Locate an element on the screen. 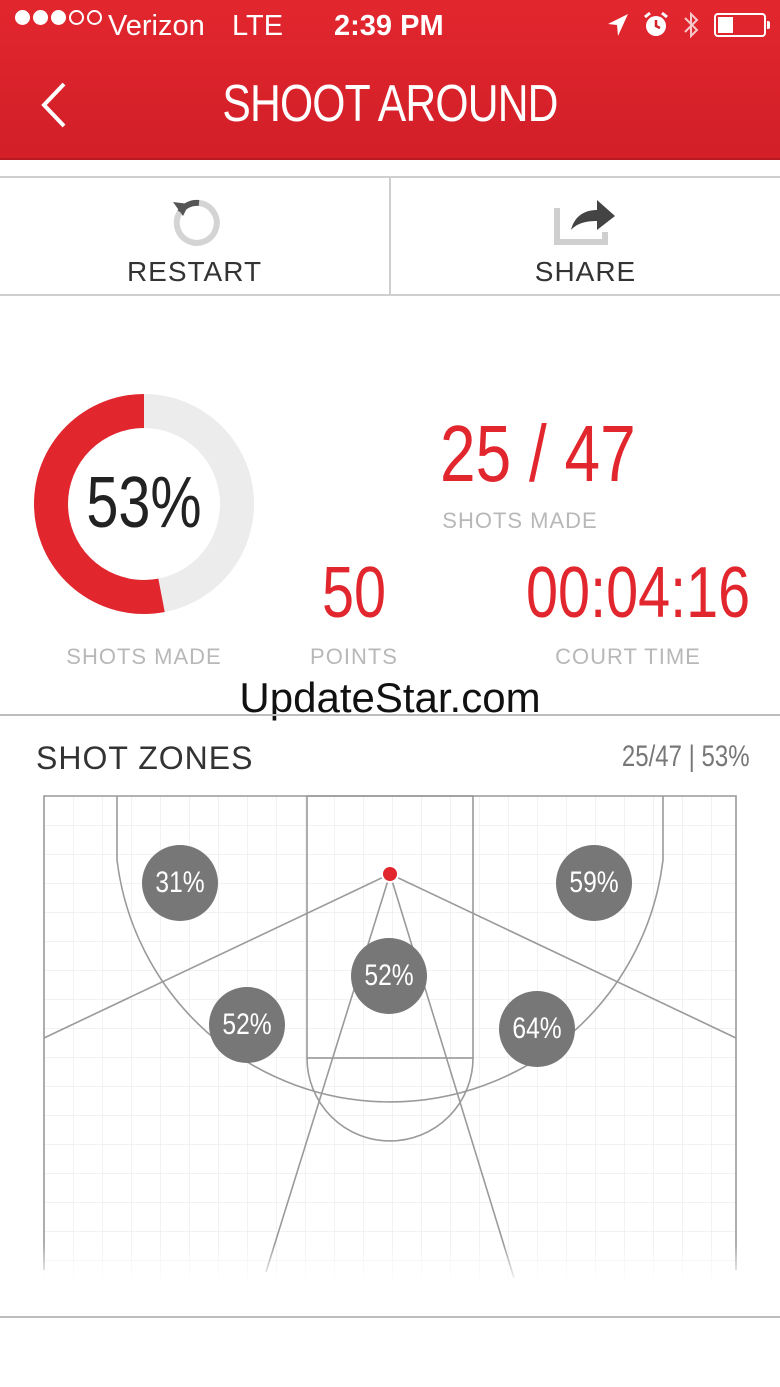  zone-left-corner-value: 31% is located at coordinates (180, 882).